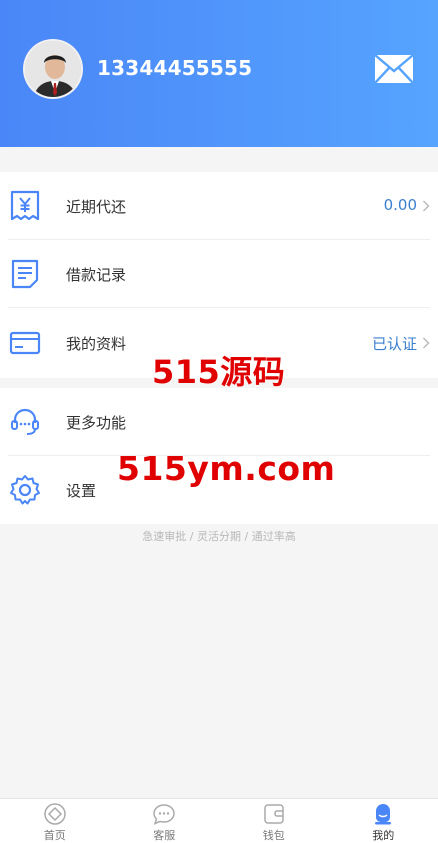  Describe the element at coordinates (219, 274) in the screenshot. I see `menu-item-loan-records: 借款记录` at that location.